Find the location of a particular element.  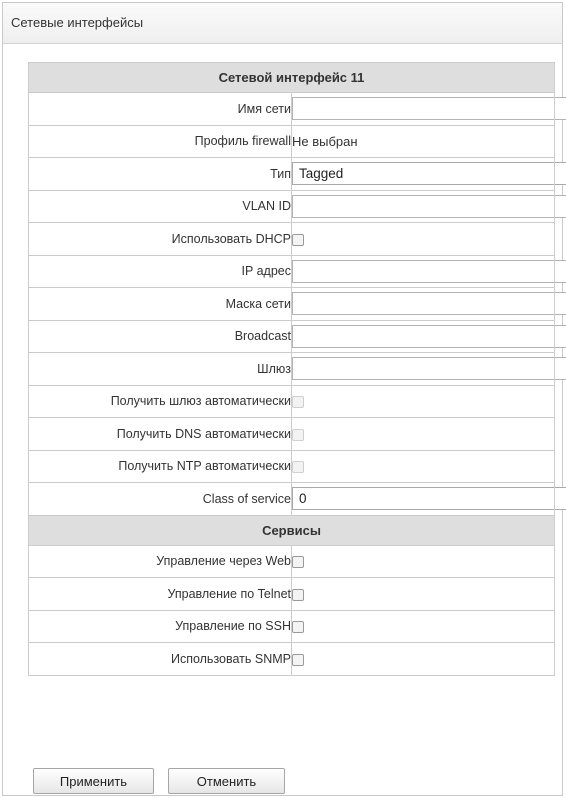

auto-gateway-label: Получить шлюз автоматически is located at coordinates (160, 401).